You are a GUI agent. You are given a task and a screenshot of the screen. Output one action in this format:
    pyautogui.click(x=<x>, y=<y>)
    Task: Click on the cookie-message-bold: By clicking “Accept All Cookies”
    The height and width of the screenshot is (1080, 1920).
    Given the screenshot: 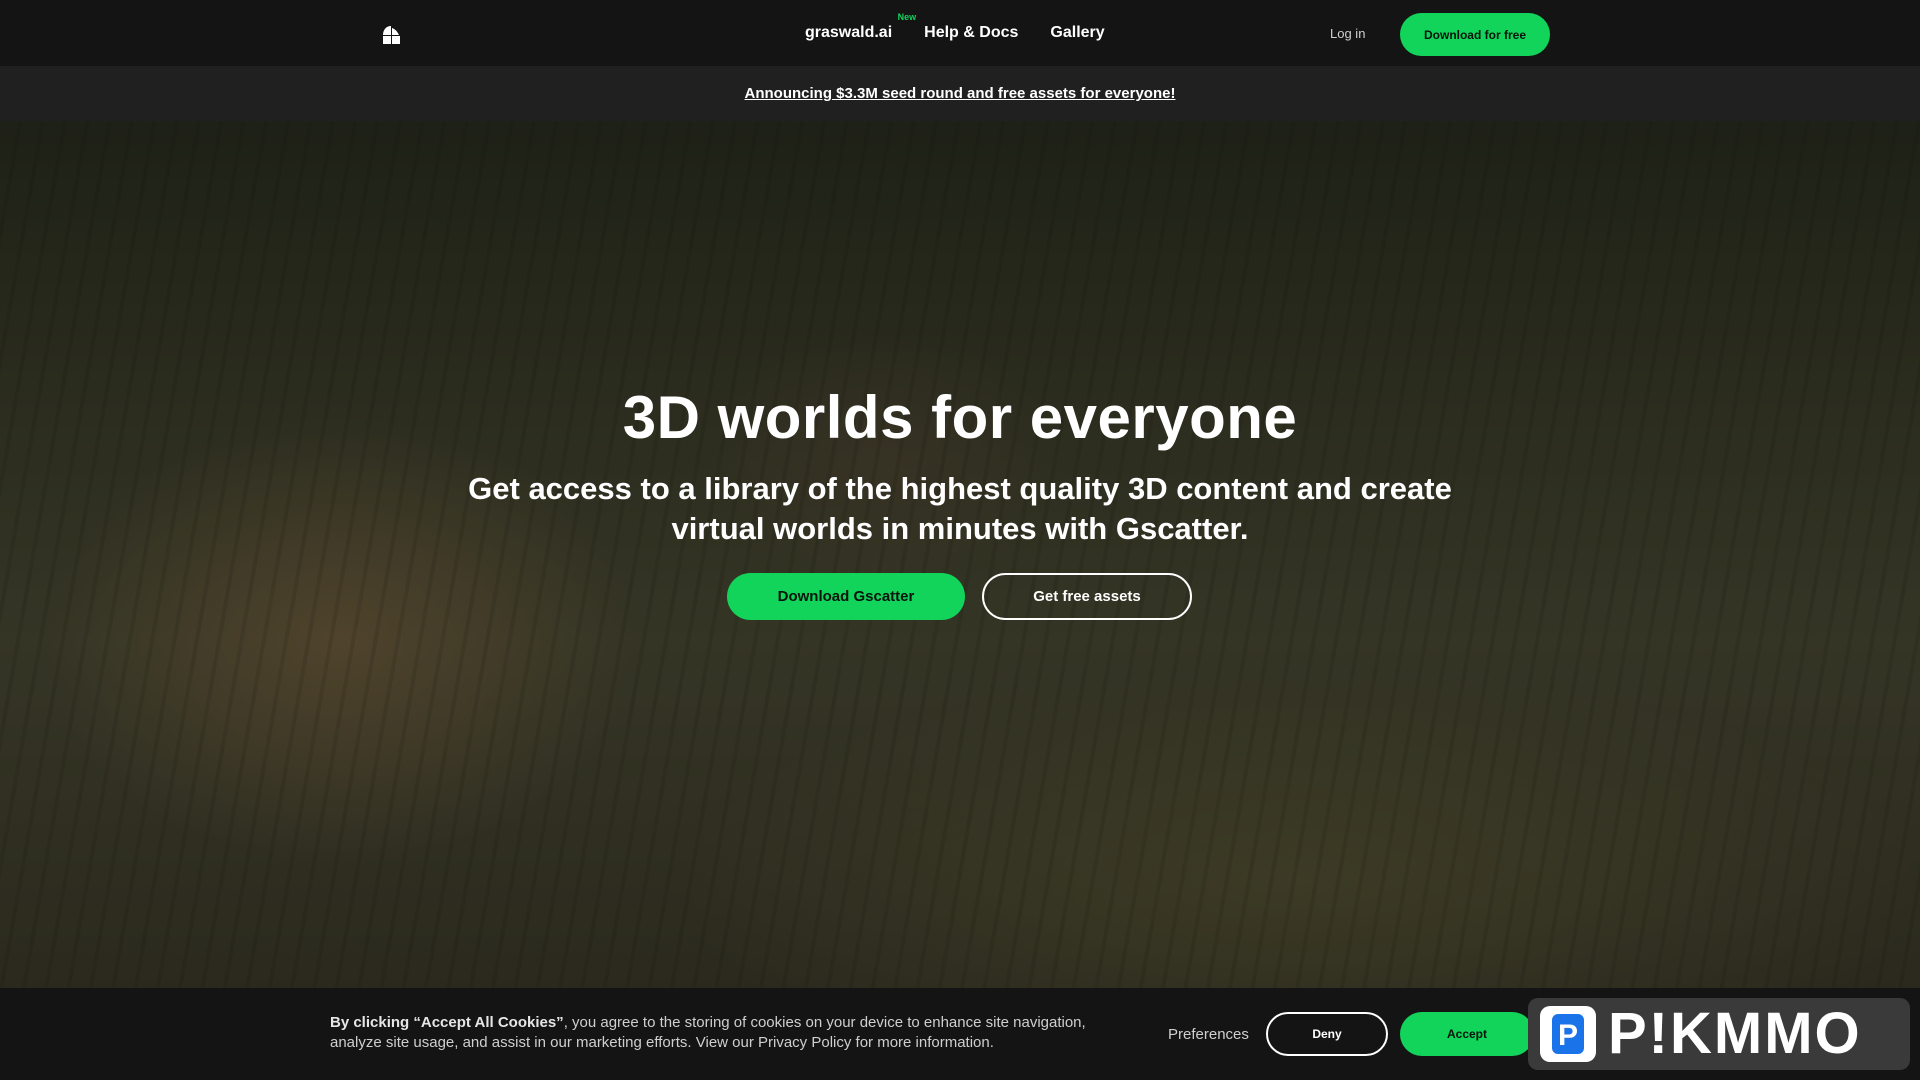 What is the action you would take?
    pyautogui.click(x=447, y=1022)
    